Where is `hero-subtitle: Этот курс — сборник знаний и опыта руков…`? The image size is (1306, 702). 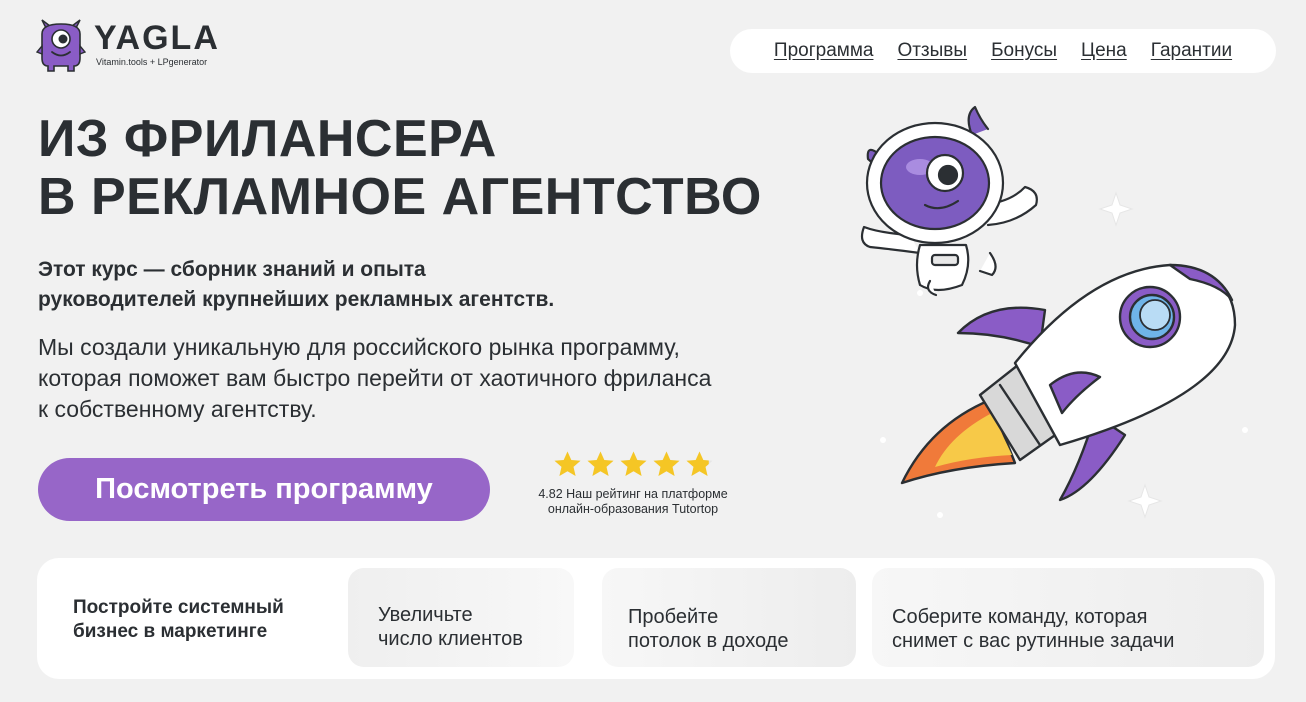 hero-subtitle: Этот курс — сборник знаний и опыта руков… is located at coordinates (398, 285).